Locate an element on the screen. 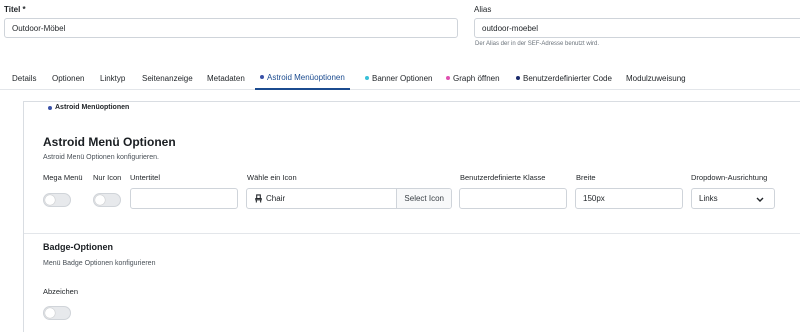  tab-label: Optionen is located at coordinates (68, 78).